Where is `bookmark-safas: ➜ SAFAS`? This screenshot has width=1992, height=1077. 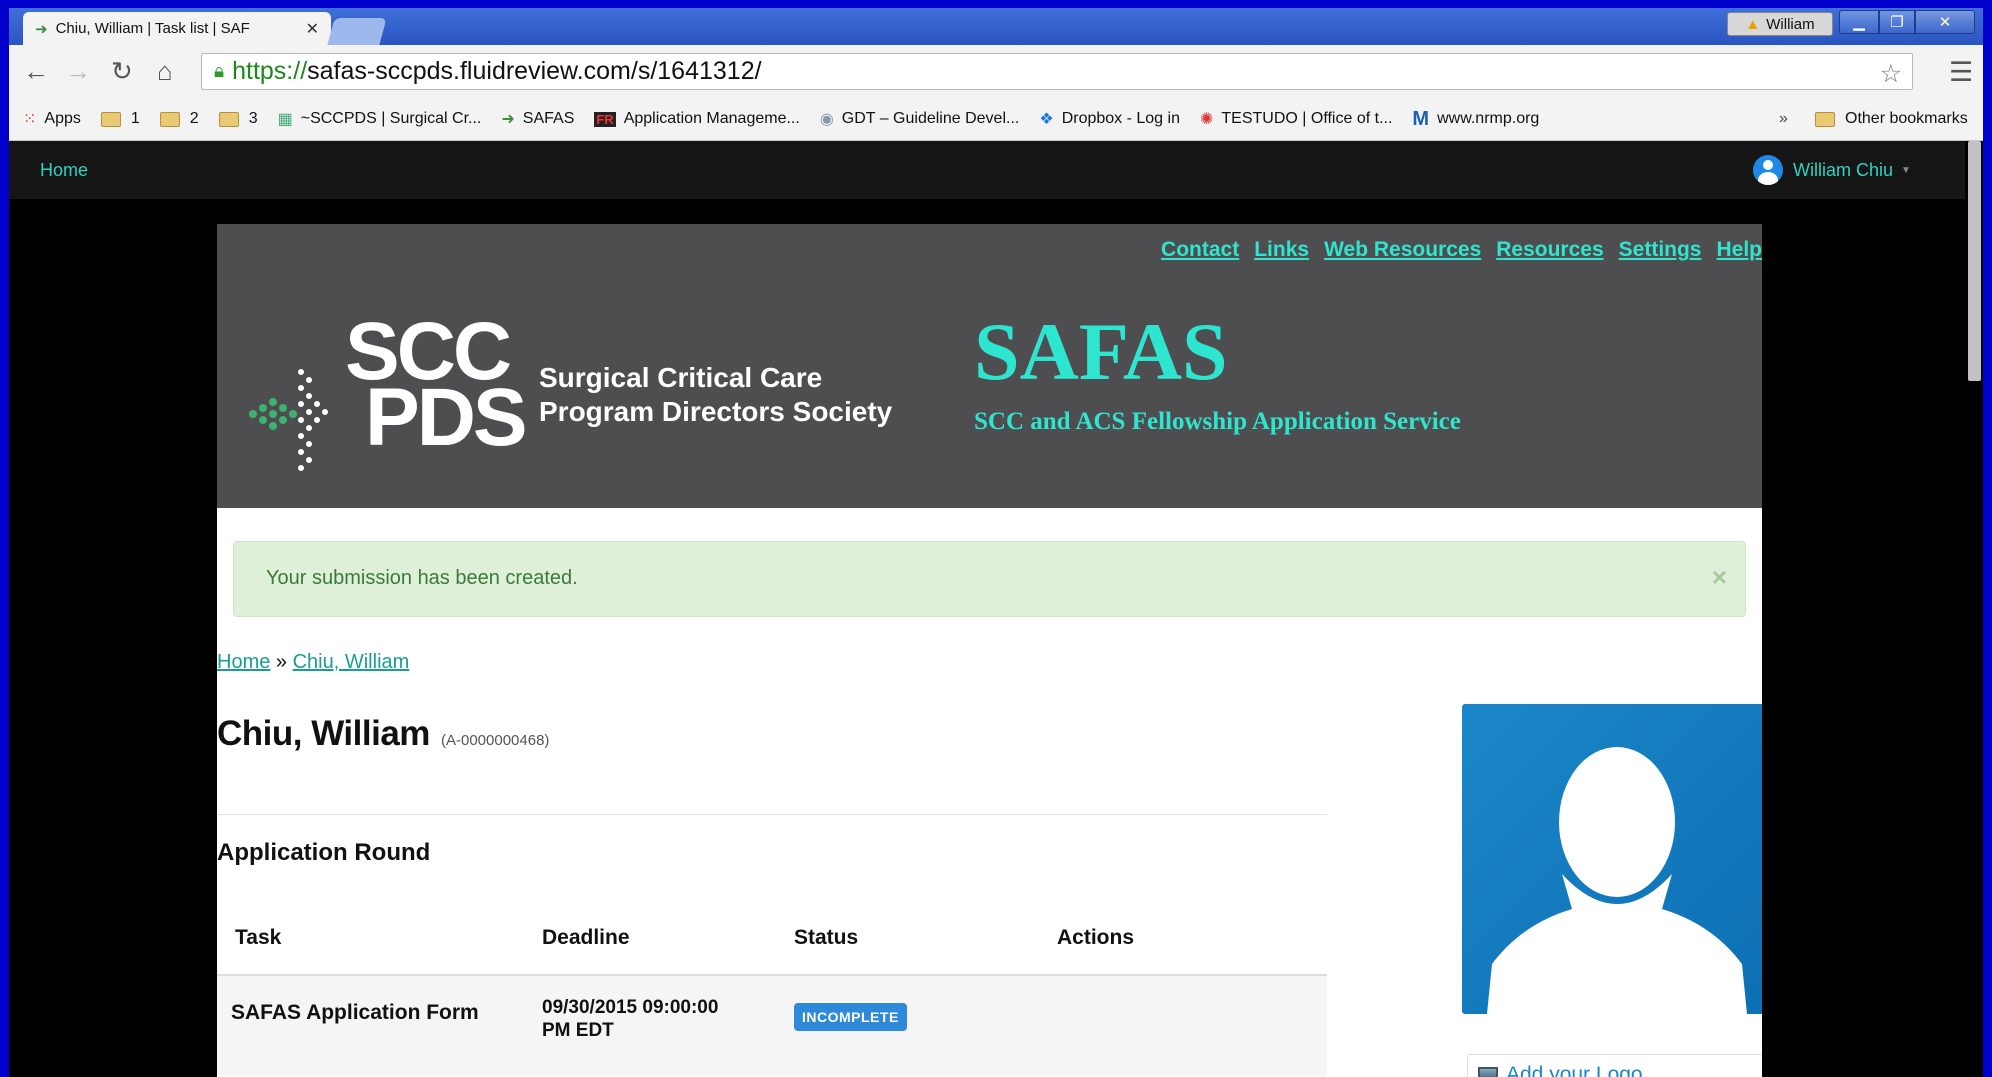 bookmark-safas: ➜ SAFAS is located at coordinates (537, 119).